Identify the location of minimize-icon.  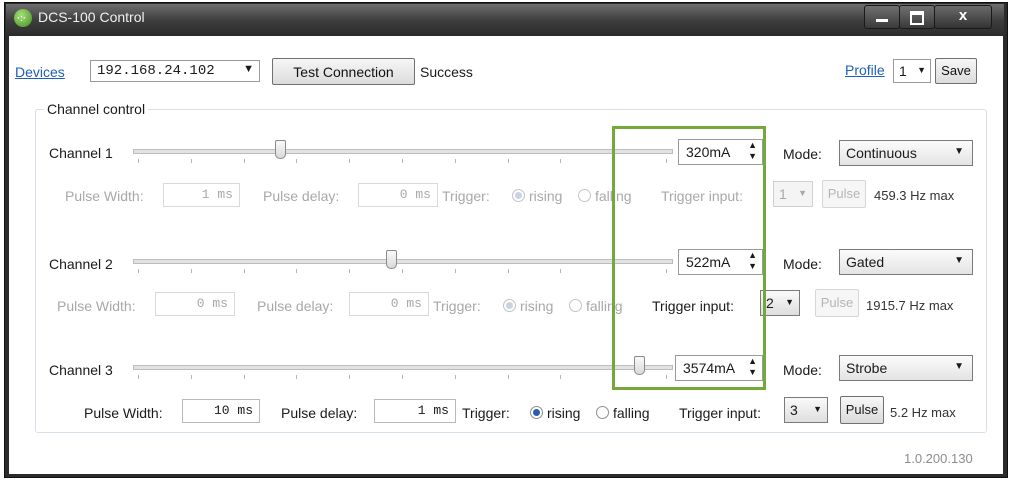
(882, 20).